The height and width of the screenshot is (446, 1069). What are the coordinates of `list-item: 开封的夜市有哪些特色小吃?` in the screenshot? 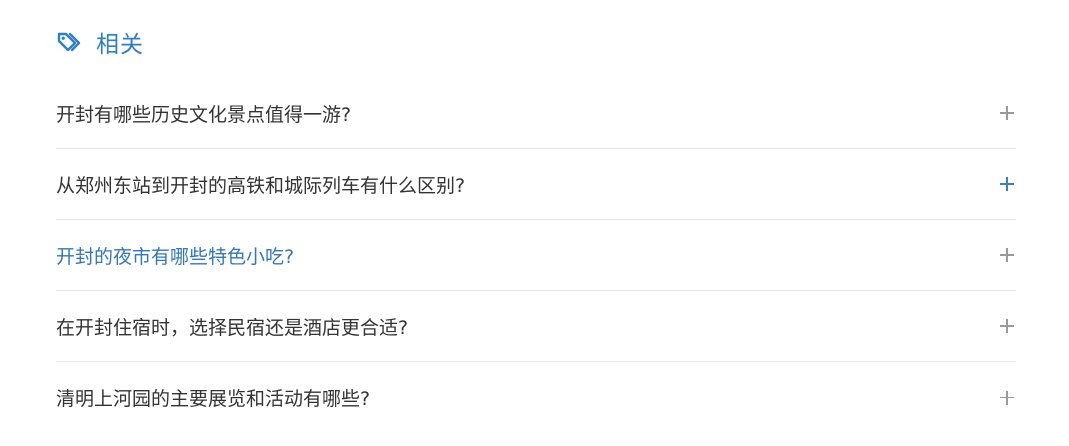 It's located at (536, 255).